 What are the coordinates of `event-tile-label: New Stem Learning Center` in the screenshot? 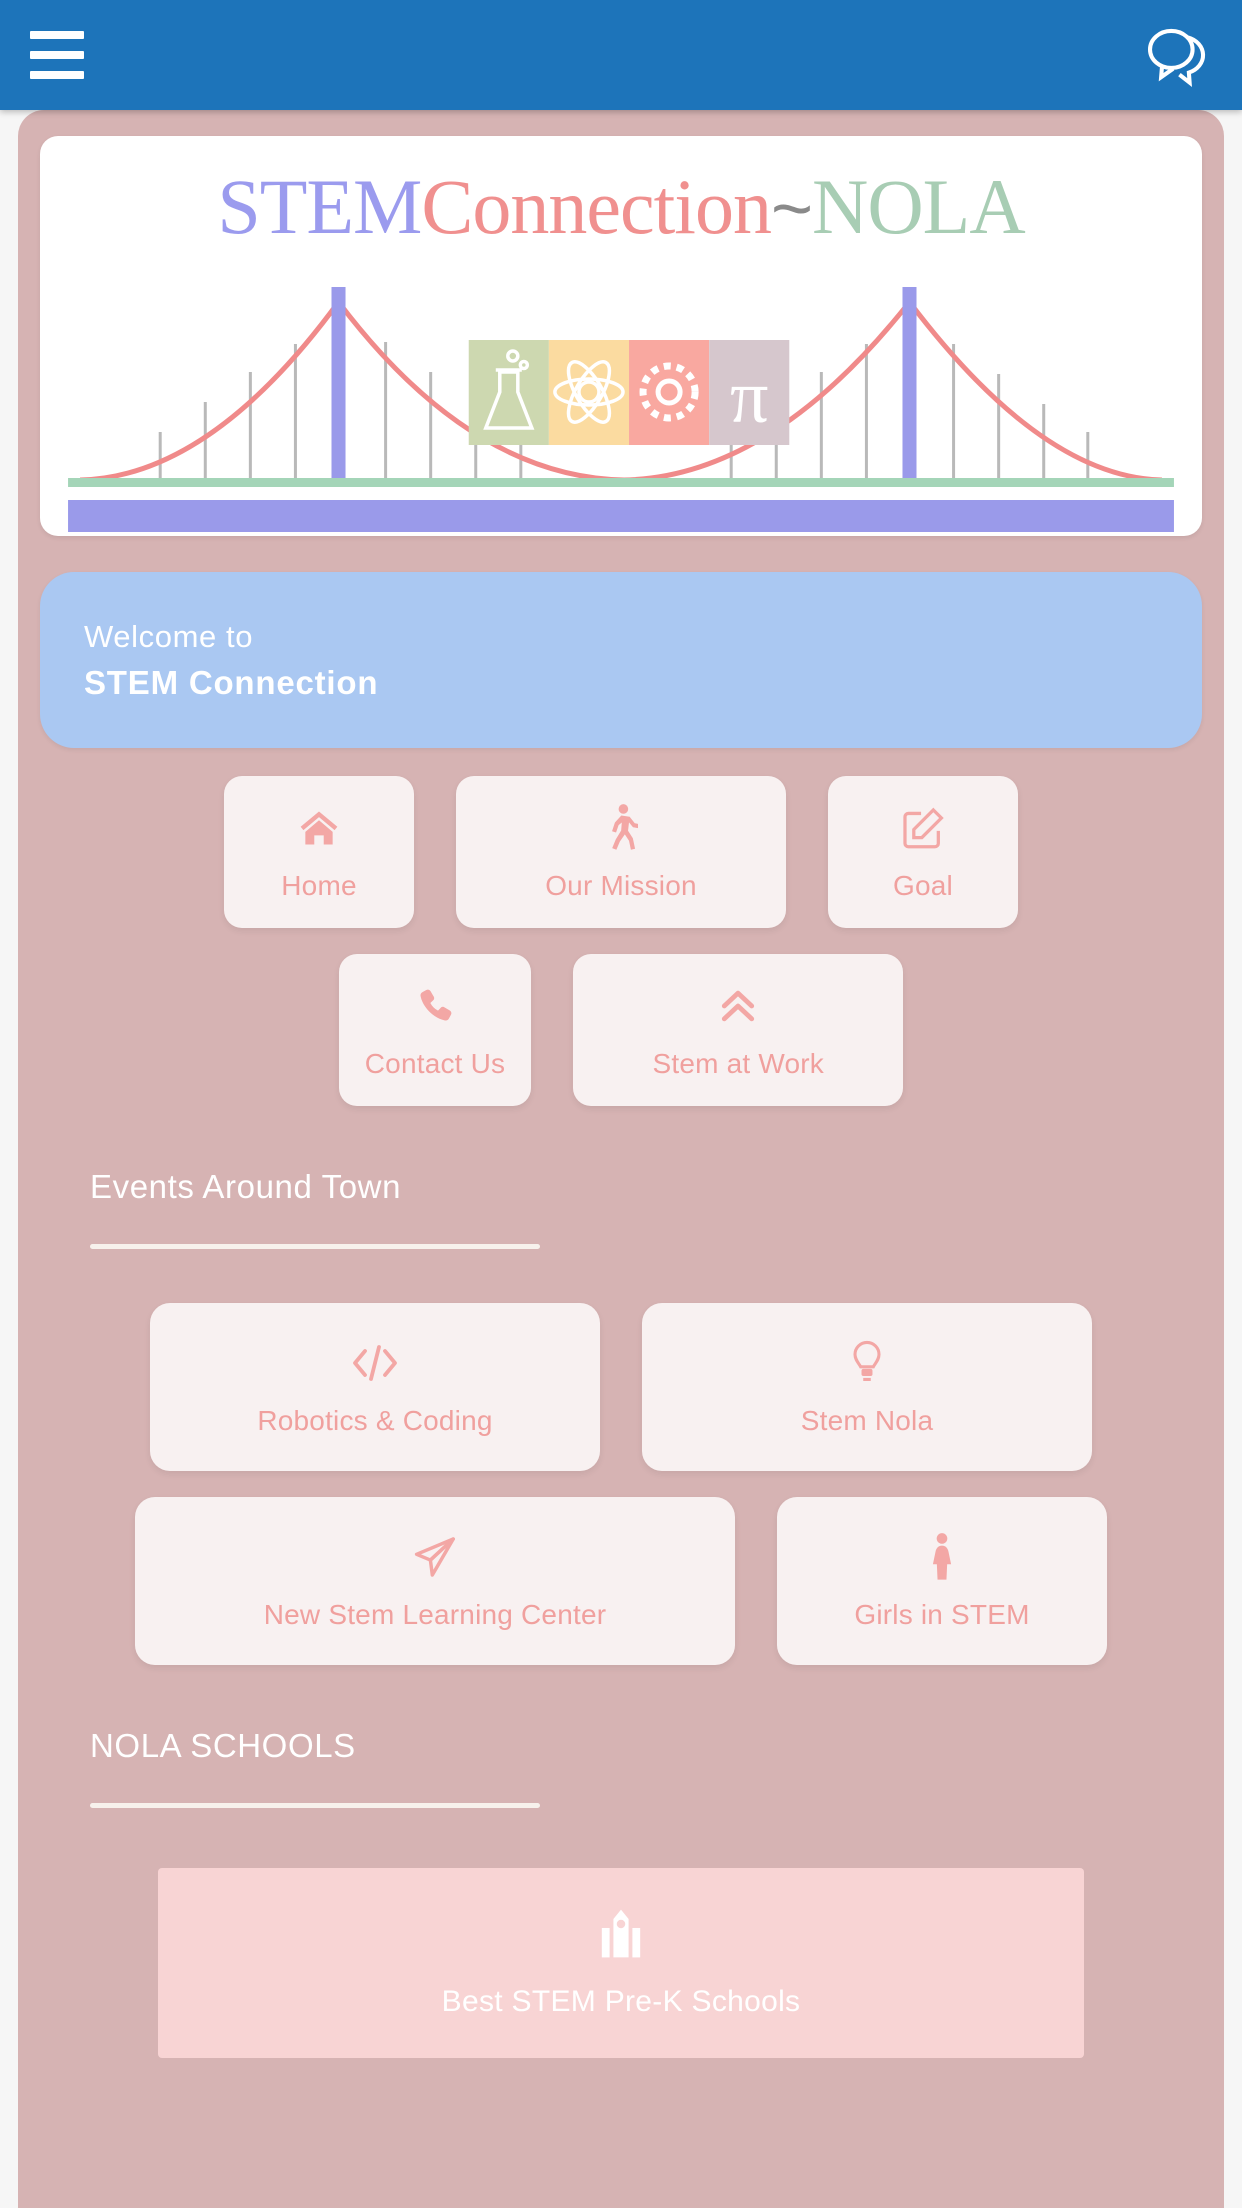 It's located at (435, 1614).